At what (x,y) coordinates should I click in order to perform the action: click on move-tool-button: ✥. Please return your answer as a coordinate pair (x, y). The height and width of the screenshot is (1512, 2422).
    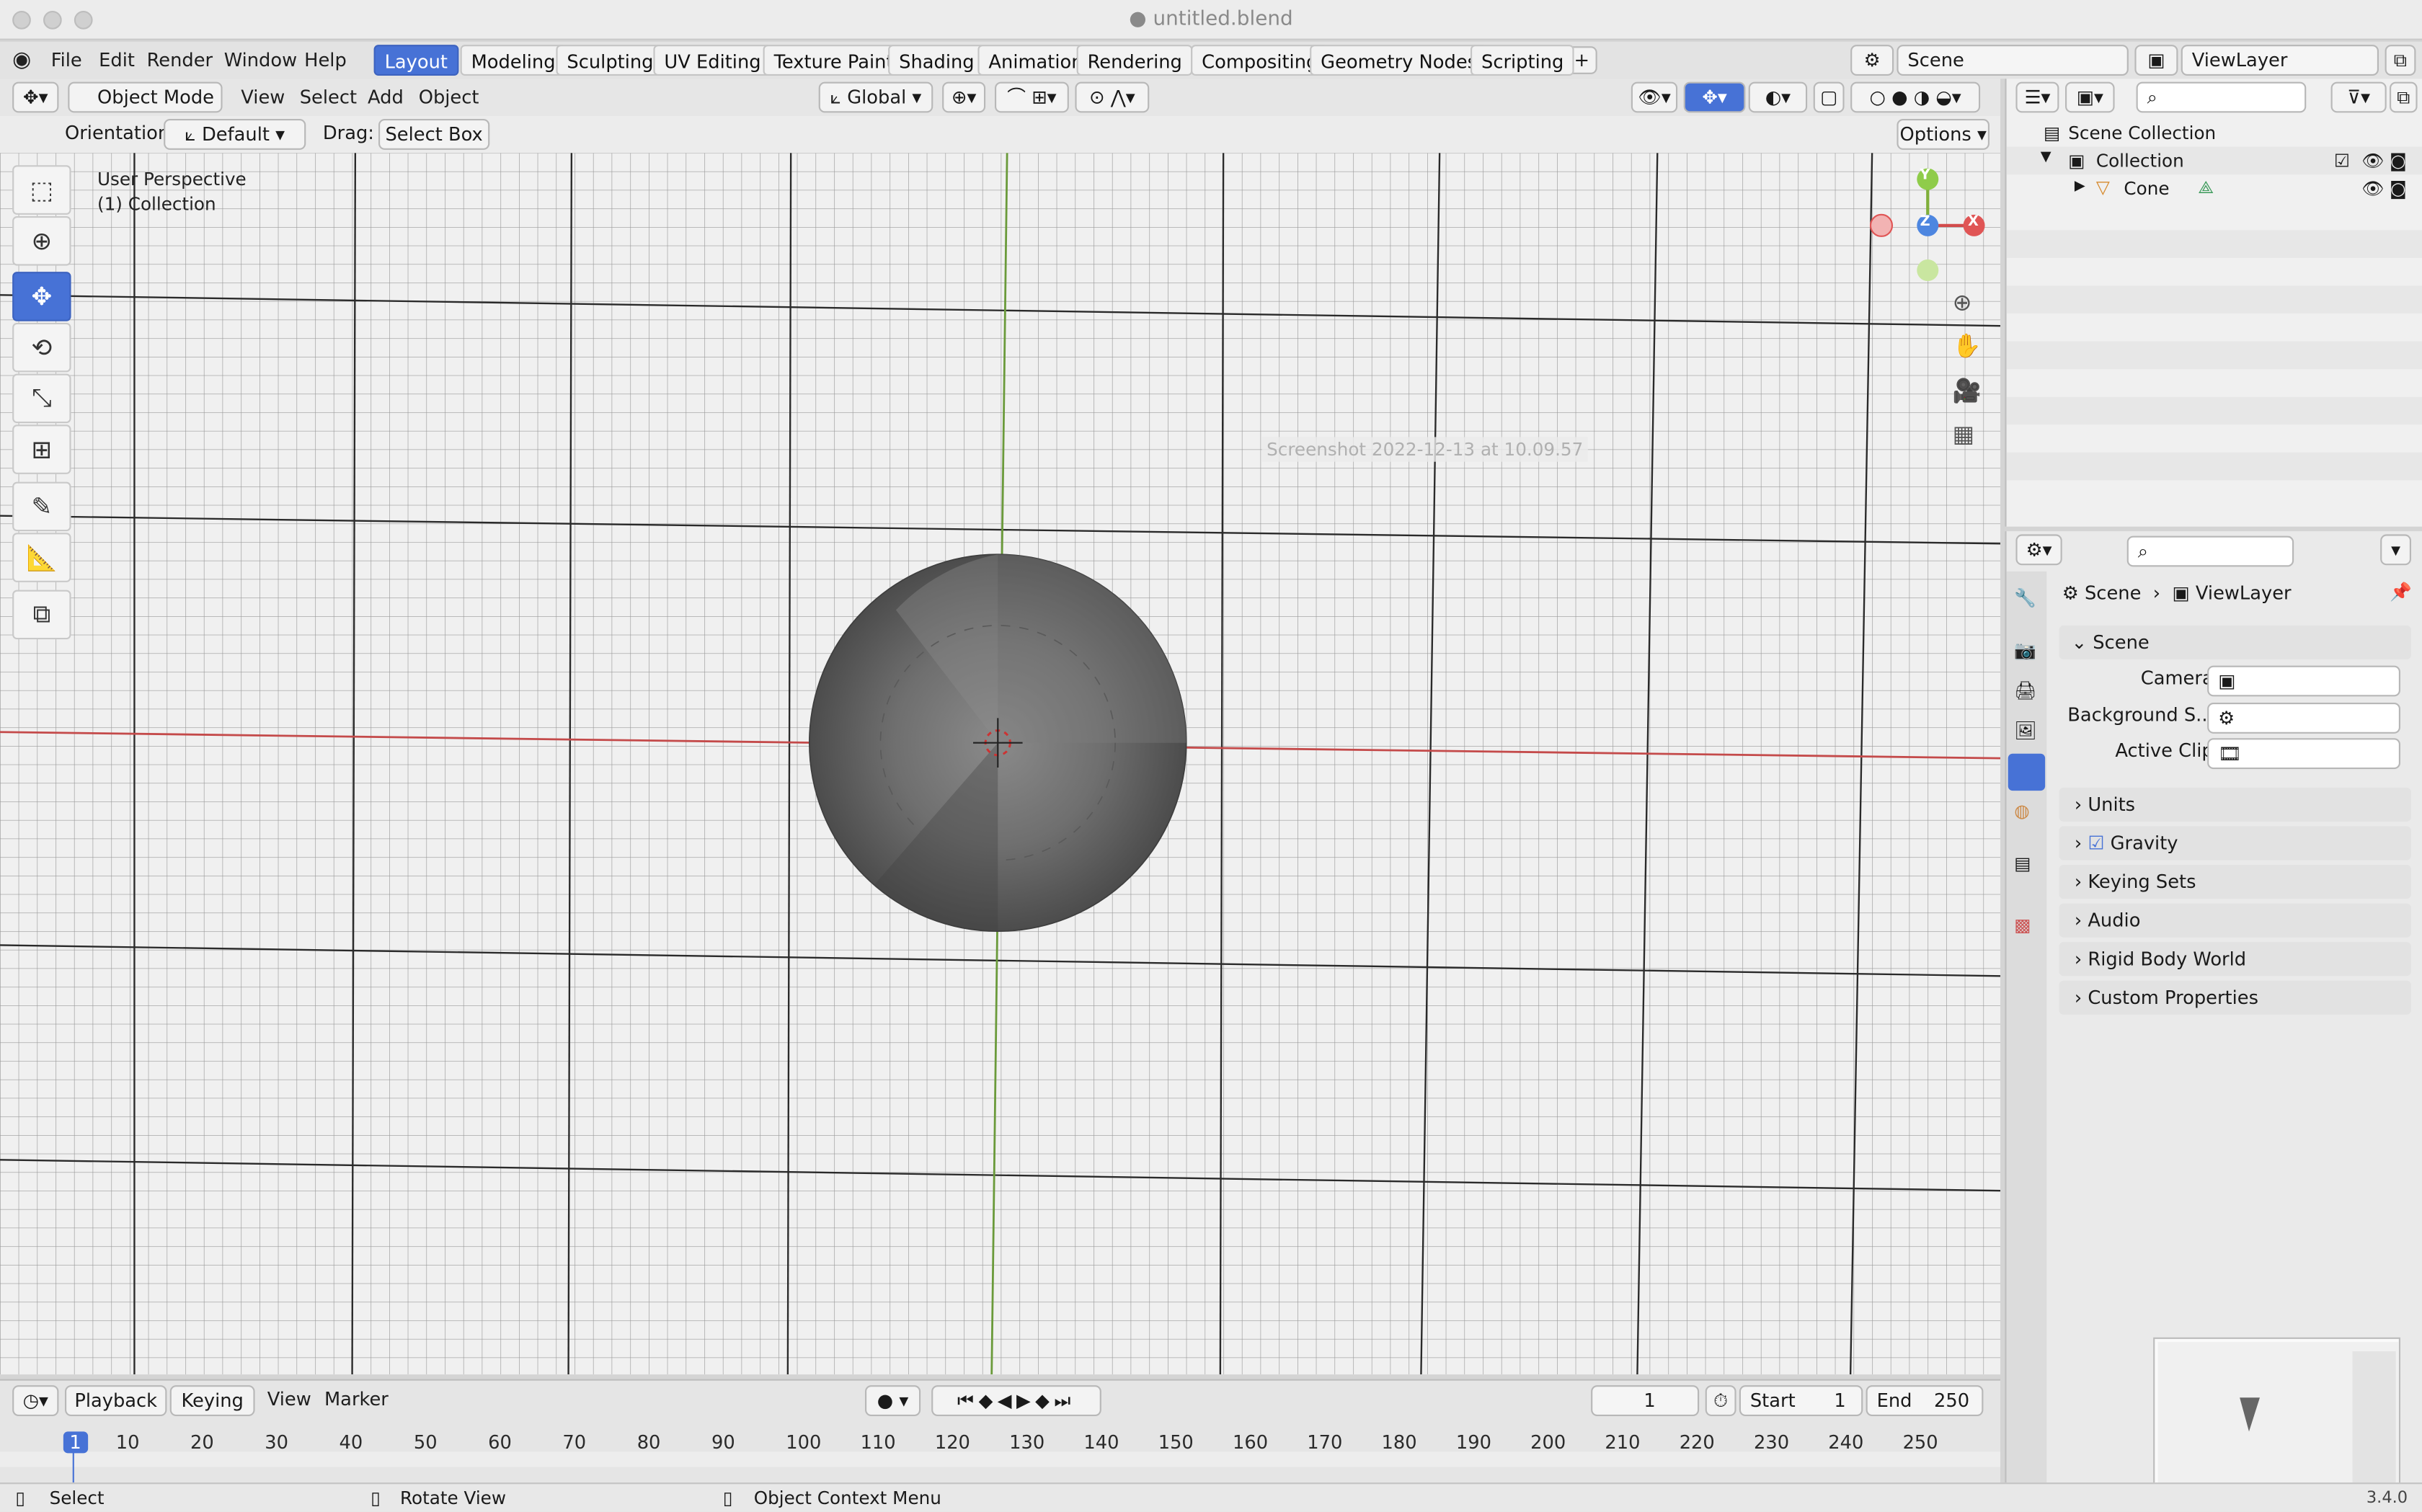
    Looking at the image, I should click on (41, 297).